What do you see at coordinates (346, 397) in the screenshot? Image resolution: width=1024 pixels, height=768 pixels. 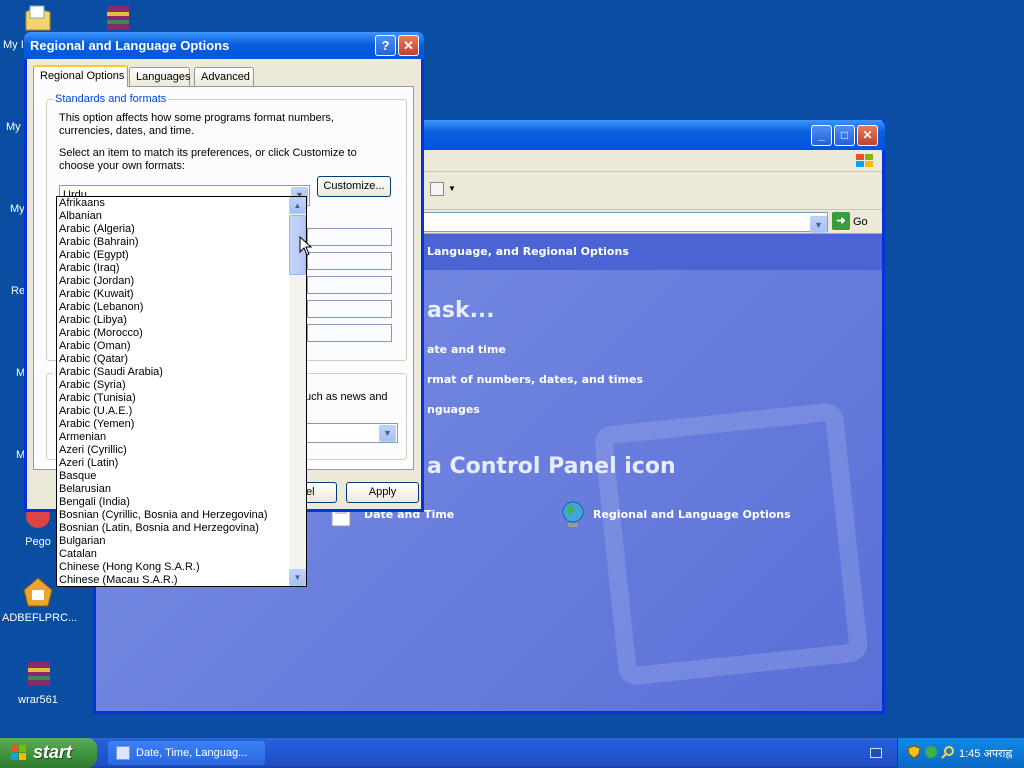 I see `location-description: uch as news and` at bounding box center [346, 397].